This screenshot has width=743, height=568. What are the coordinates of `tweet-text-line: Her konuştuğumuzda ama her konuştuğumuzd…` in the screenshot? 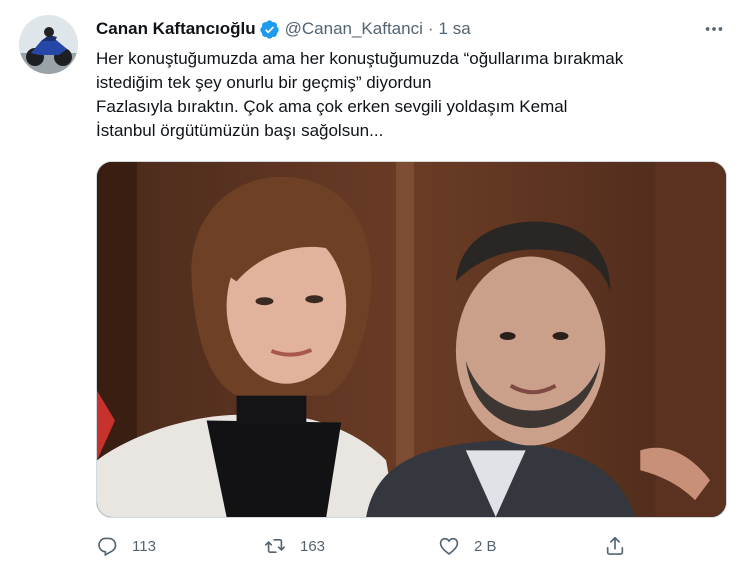 It's located at (360, 58).